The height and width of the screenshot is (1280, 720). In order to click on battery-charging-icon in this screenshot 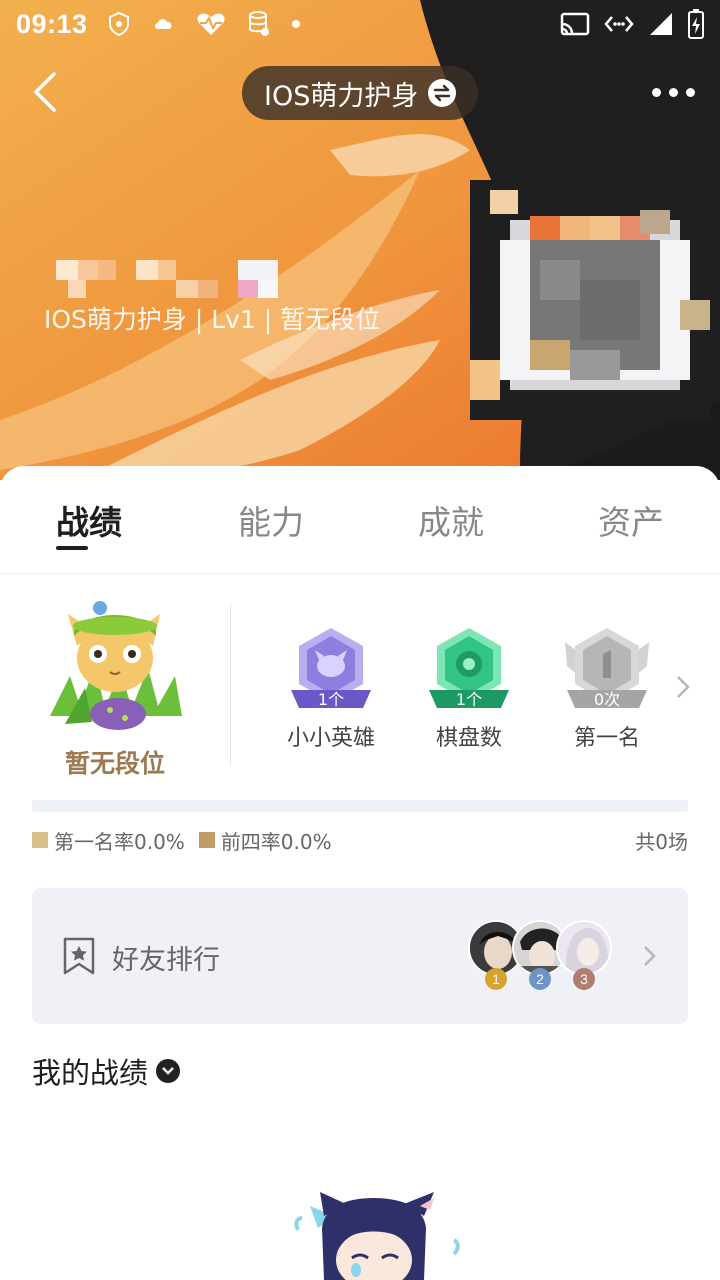, I will do `click(696, 24)`.